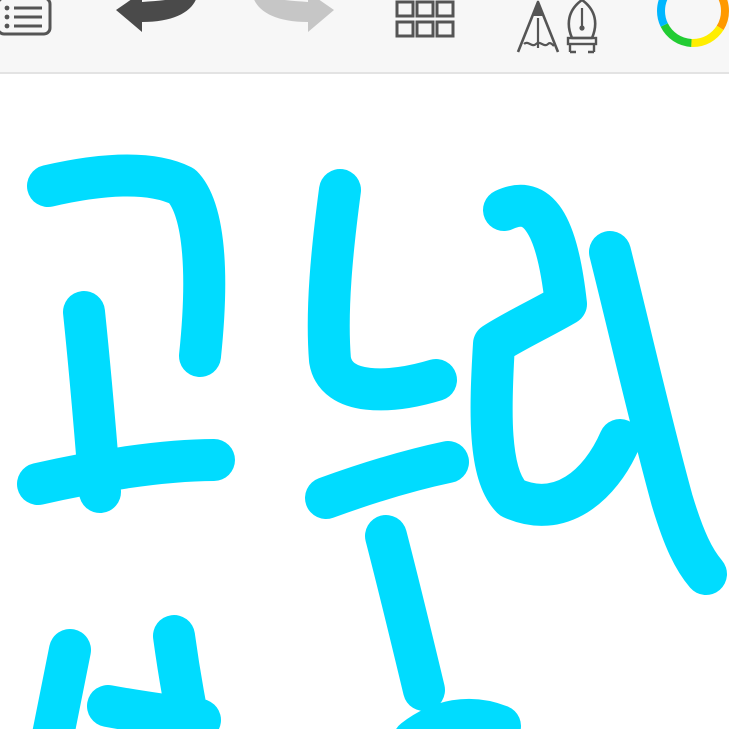 This screenshot has height=729, width=729. I want to click on undo-arrow-icon, so click(156, 16).